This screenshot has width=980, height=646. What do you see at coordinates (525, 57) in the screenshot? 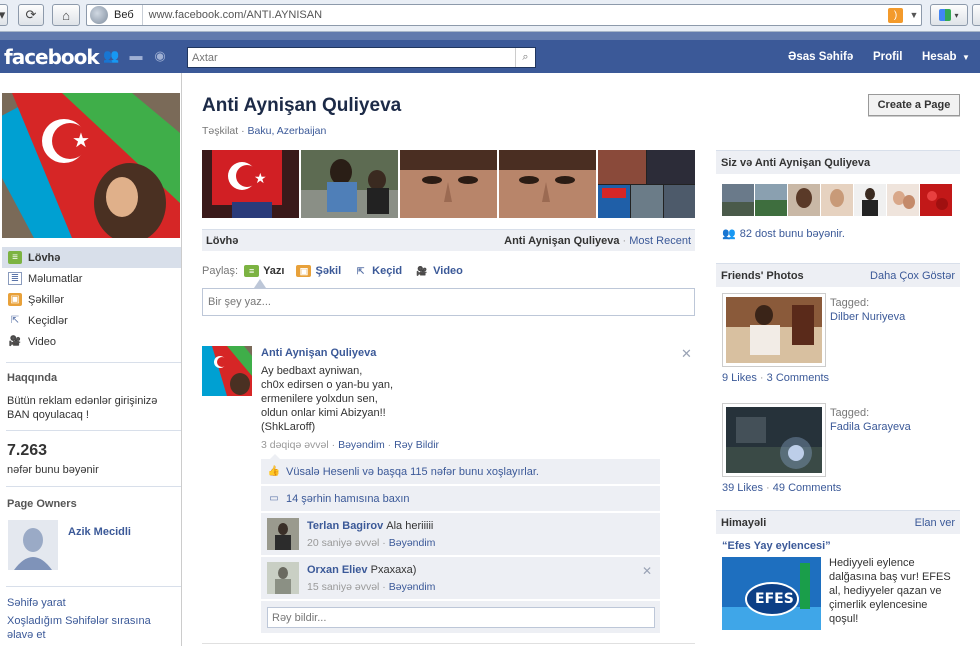
I see `search-icon: ⌕` at bounding box center [525, 57].